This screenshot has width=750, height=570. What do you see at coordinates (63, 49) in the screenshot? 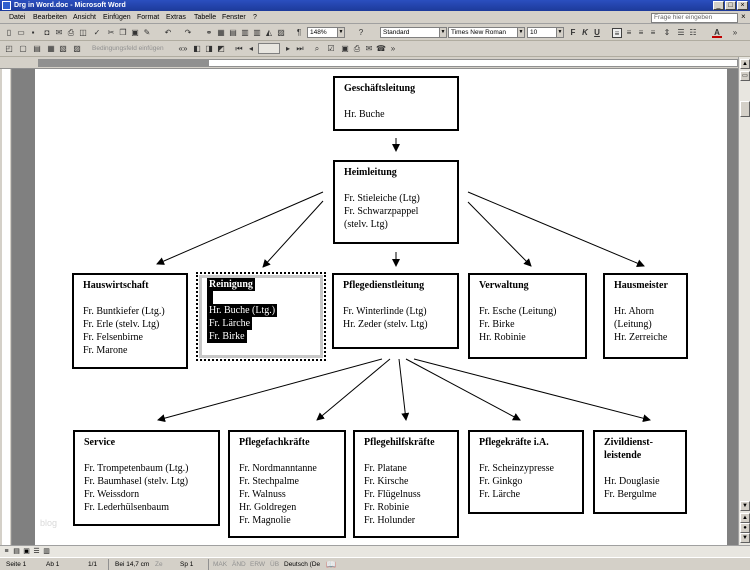
I see `insert-greeting-icon: ▧` at bounding box center [63, 49].